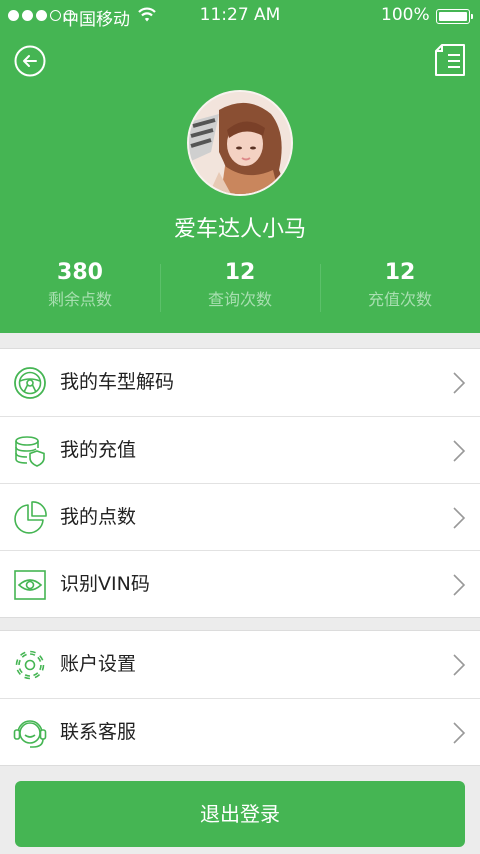  What do you see at coordinates (405, 15) in the screenshot?
I see `battery-percent: 100%` at bounding box center [405, 15].